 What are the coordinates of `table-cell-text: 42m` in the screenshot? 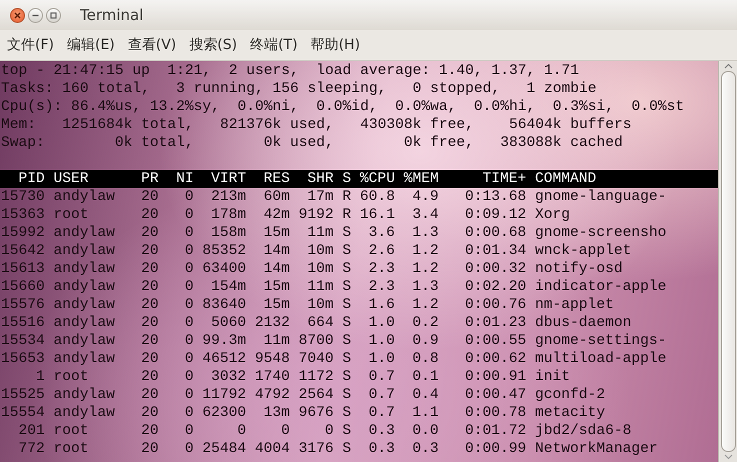 It's located at (276, 215).